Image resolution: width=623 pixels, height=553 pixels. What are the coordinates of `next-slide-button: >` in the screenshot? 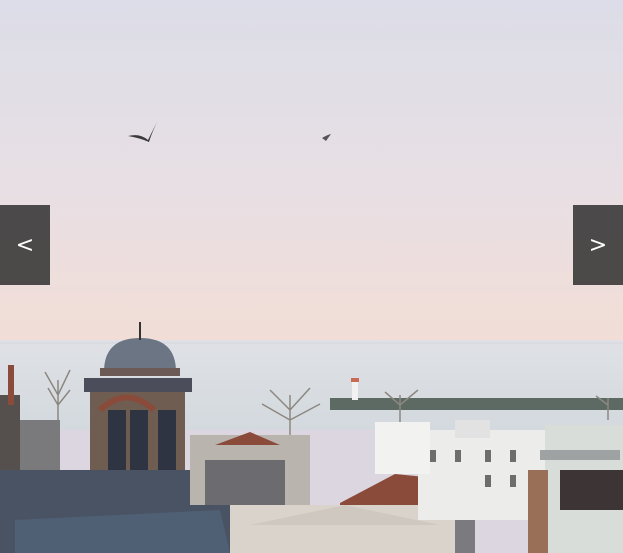 It's located at (598, 245).